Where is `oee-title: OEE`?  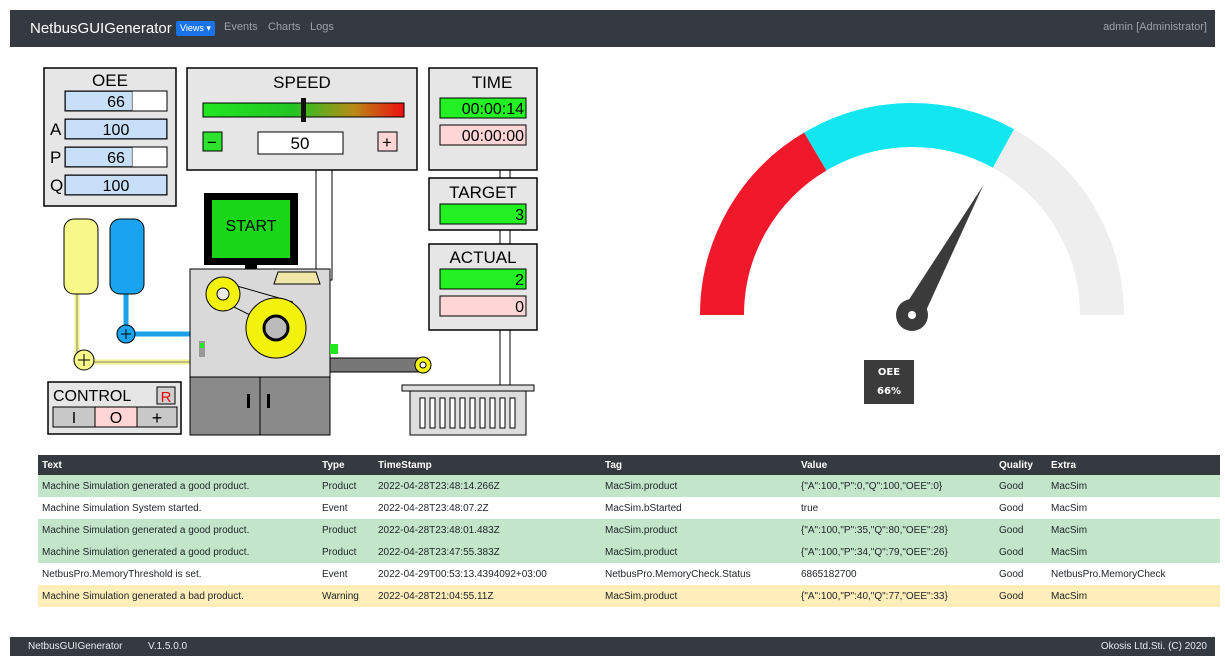
oee-title: OEE is located at coordinates (110, 80).